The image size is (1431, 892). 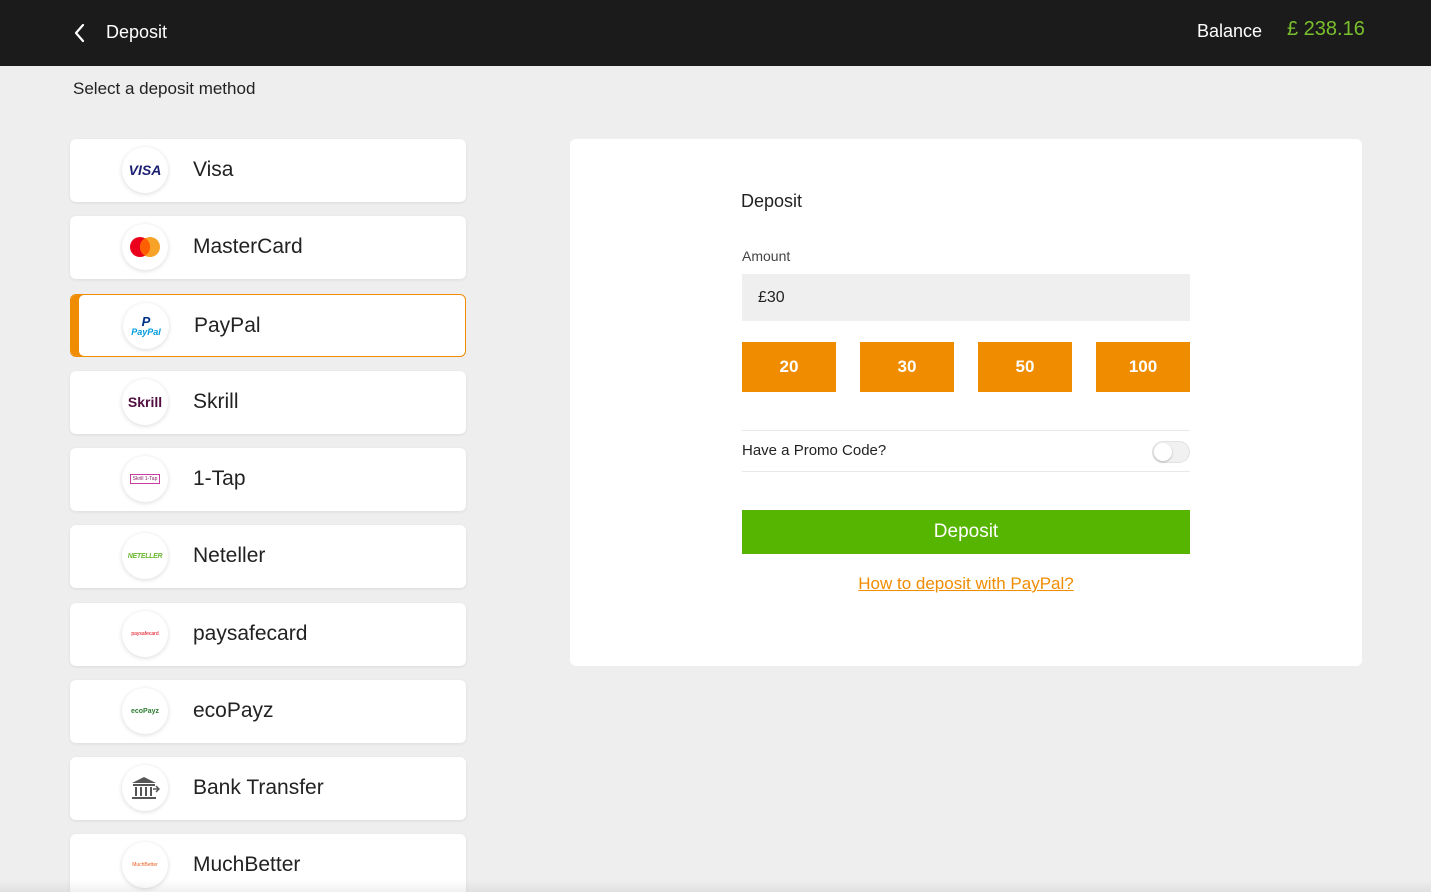 I want to click on visa-logo-text: VISA, so click(x=145, y=170).